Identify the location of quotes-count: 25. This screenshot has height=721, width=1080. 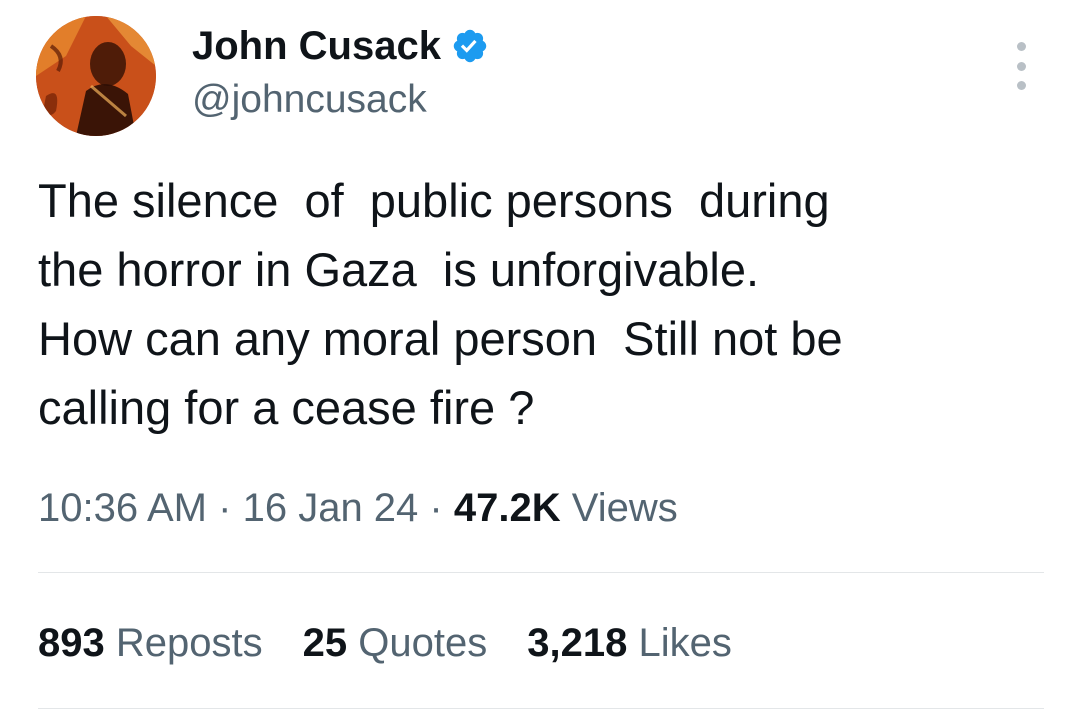
(325, 643).